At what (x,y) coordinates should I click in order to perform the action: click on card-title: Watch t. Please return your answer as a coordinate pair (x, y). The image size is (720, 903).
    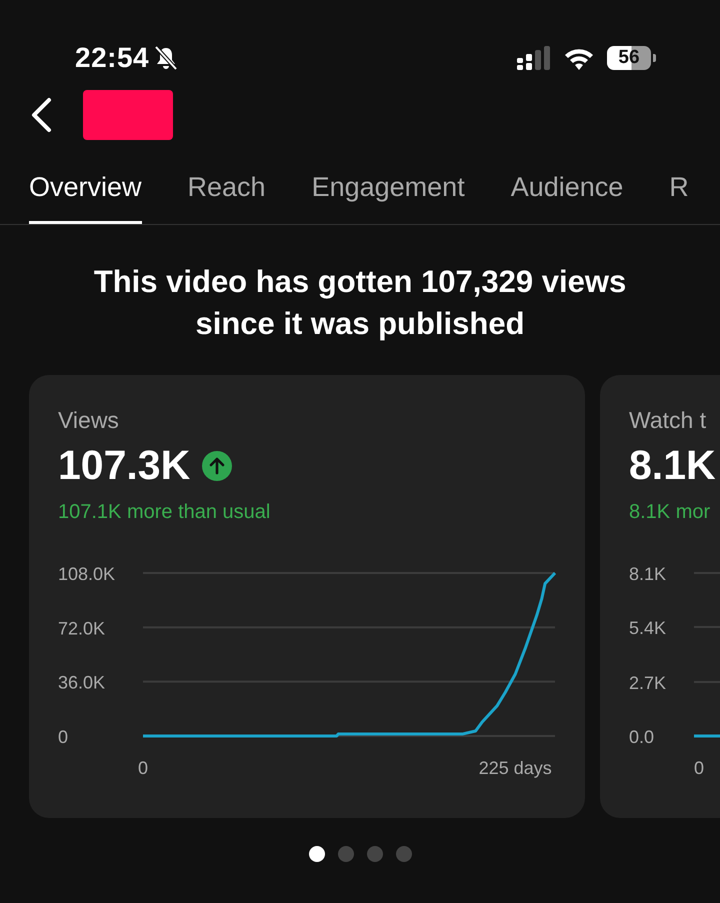
    Looking at the image, I should click on (668, 420).